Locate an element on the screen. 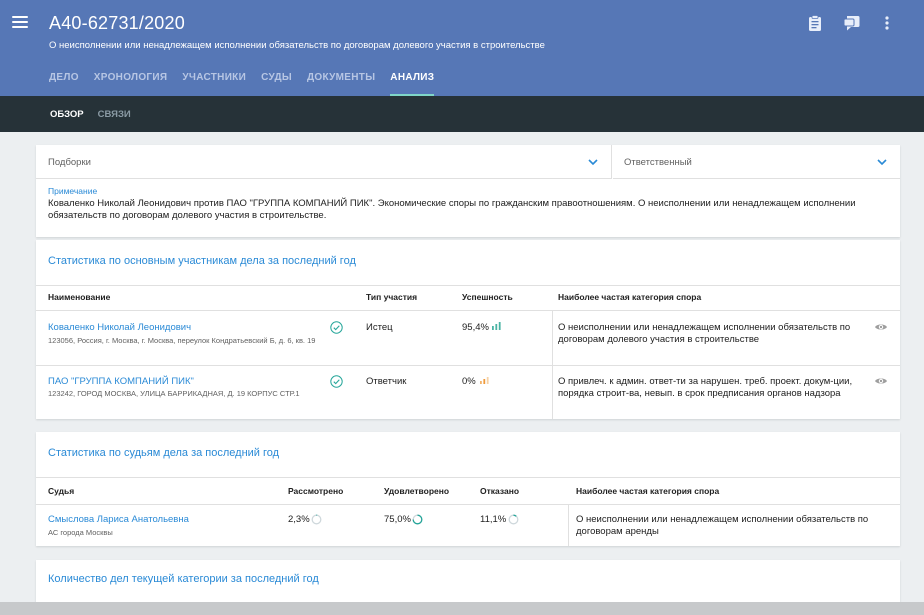  case-number: А40-62731/2020 is located at coordinates (117, 23).